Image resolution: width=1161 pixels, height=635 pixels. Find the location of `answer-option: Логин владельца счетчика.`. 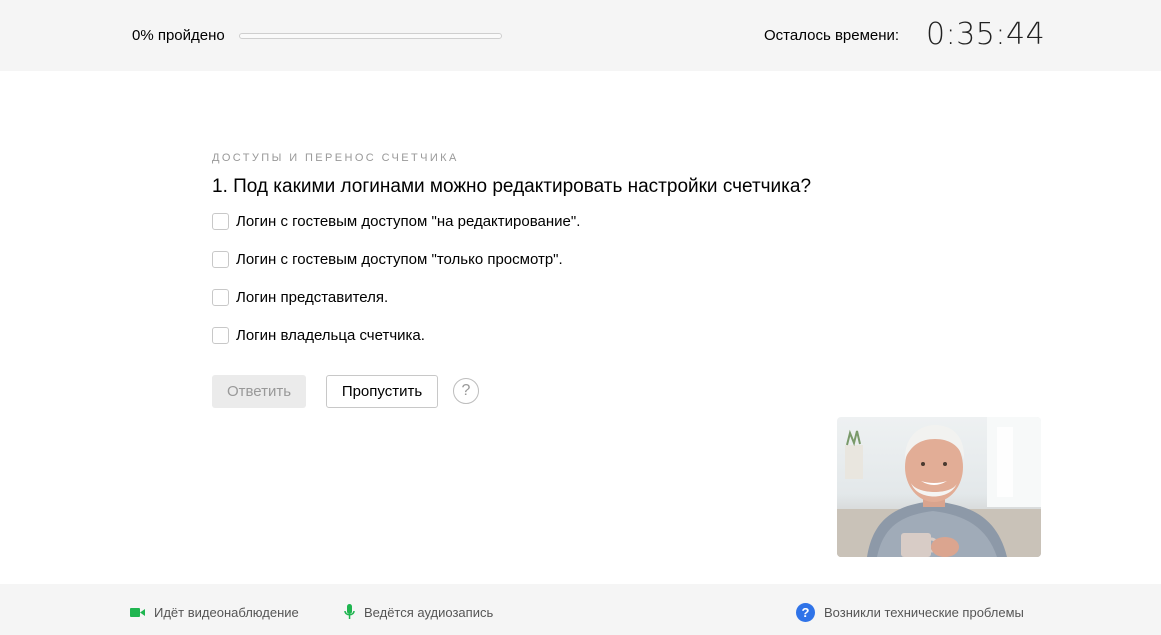

answer-option: Логин владельца счетчика. is located at coordinates (318, 335).